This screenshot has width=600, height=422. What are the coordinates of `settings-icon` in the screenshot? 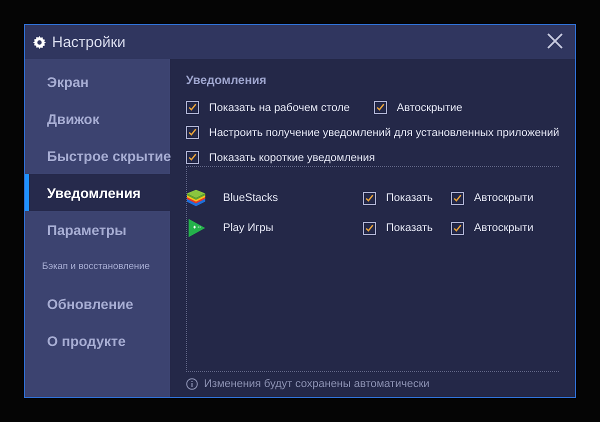 It's located at (39, 42).